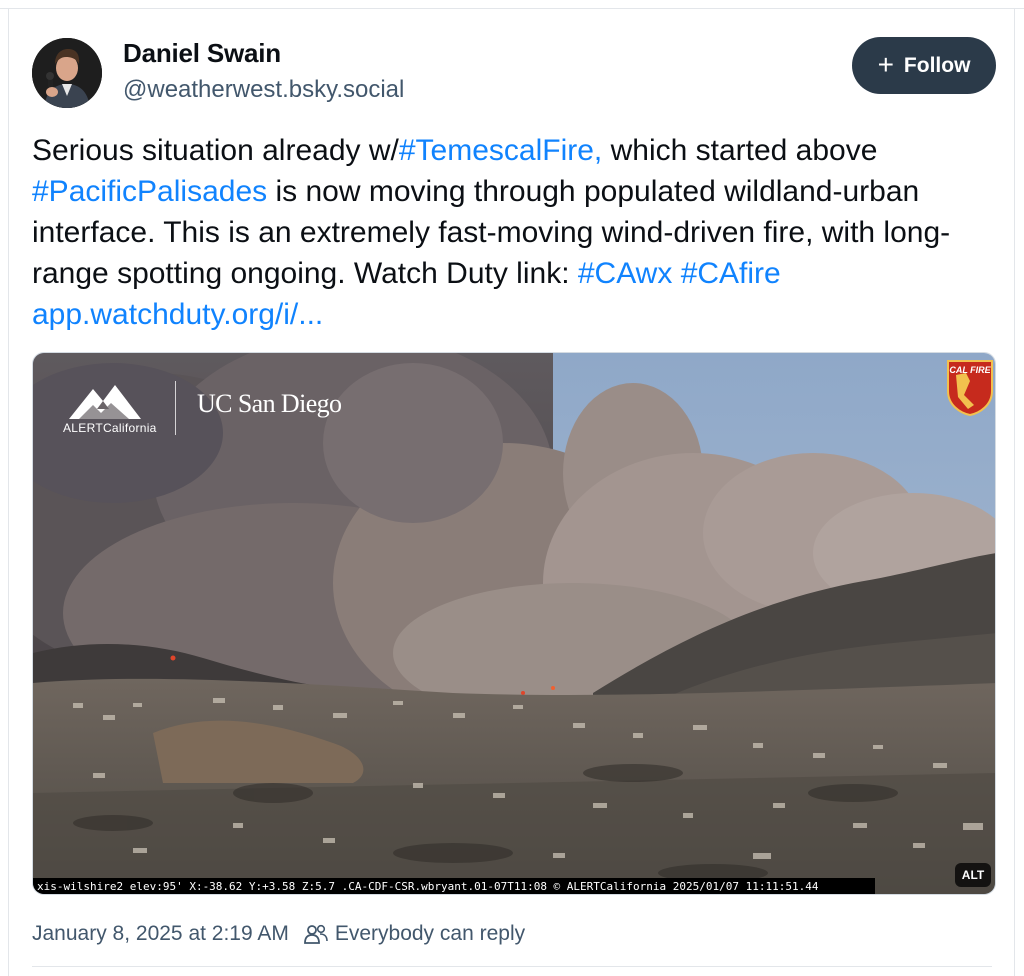 This screenshot has height=976, width=1024. Describe the element at coordinates (512, 8) in the screenshot. I see `card-top-border` at that location.